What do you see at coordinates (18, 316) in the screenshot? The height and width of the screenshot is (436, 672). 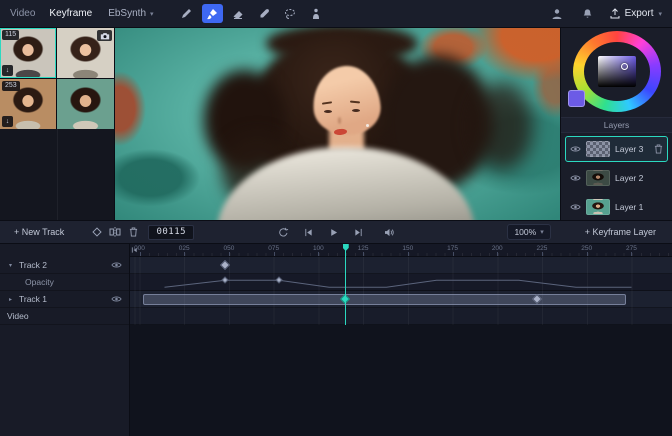 I see `track-name: Video` at bounding box center [18, 316].